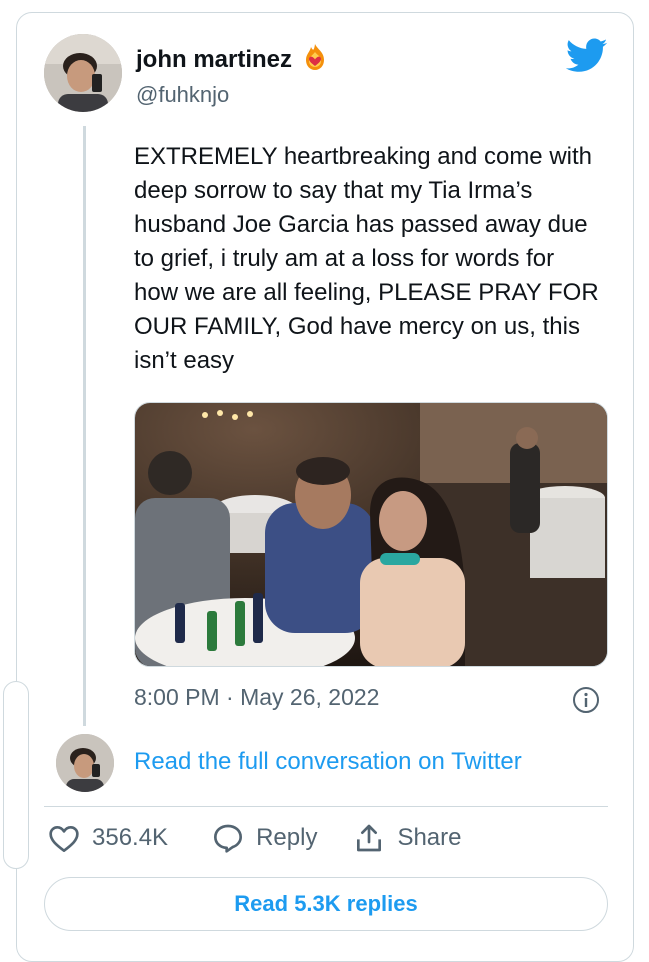 This screenshot has height=962, width=649. I want to click on divider, so click(326, 806).